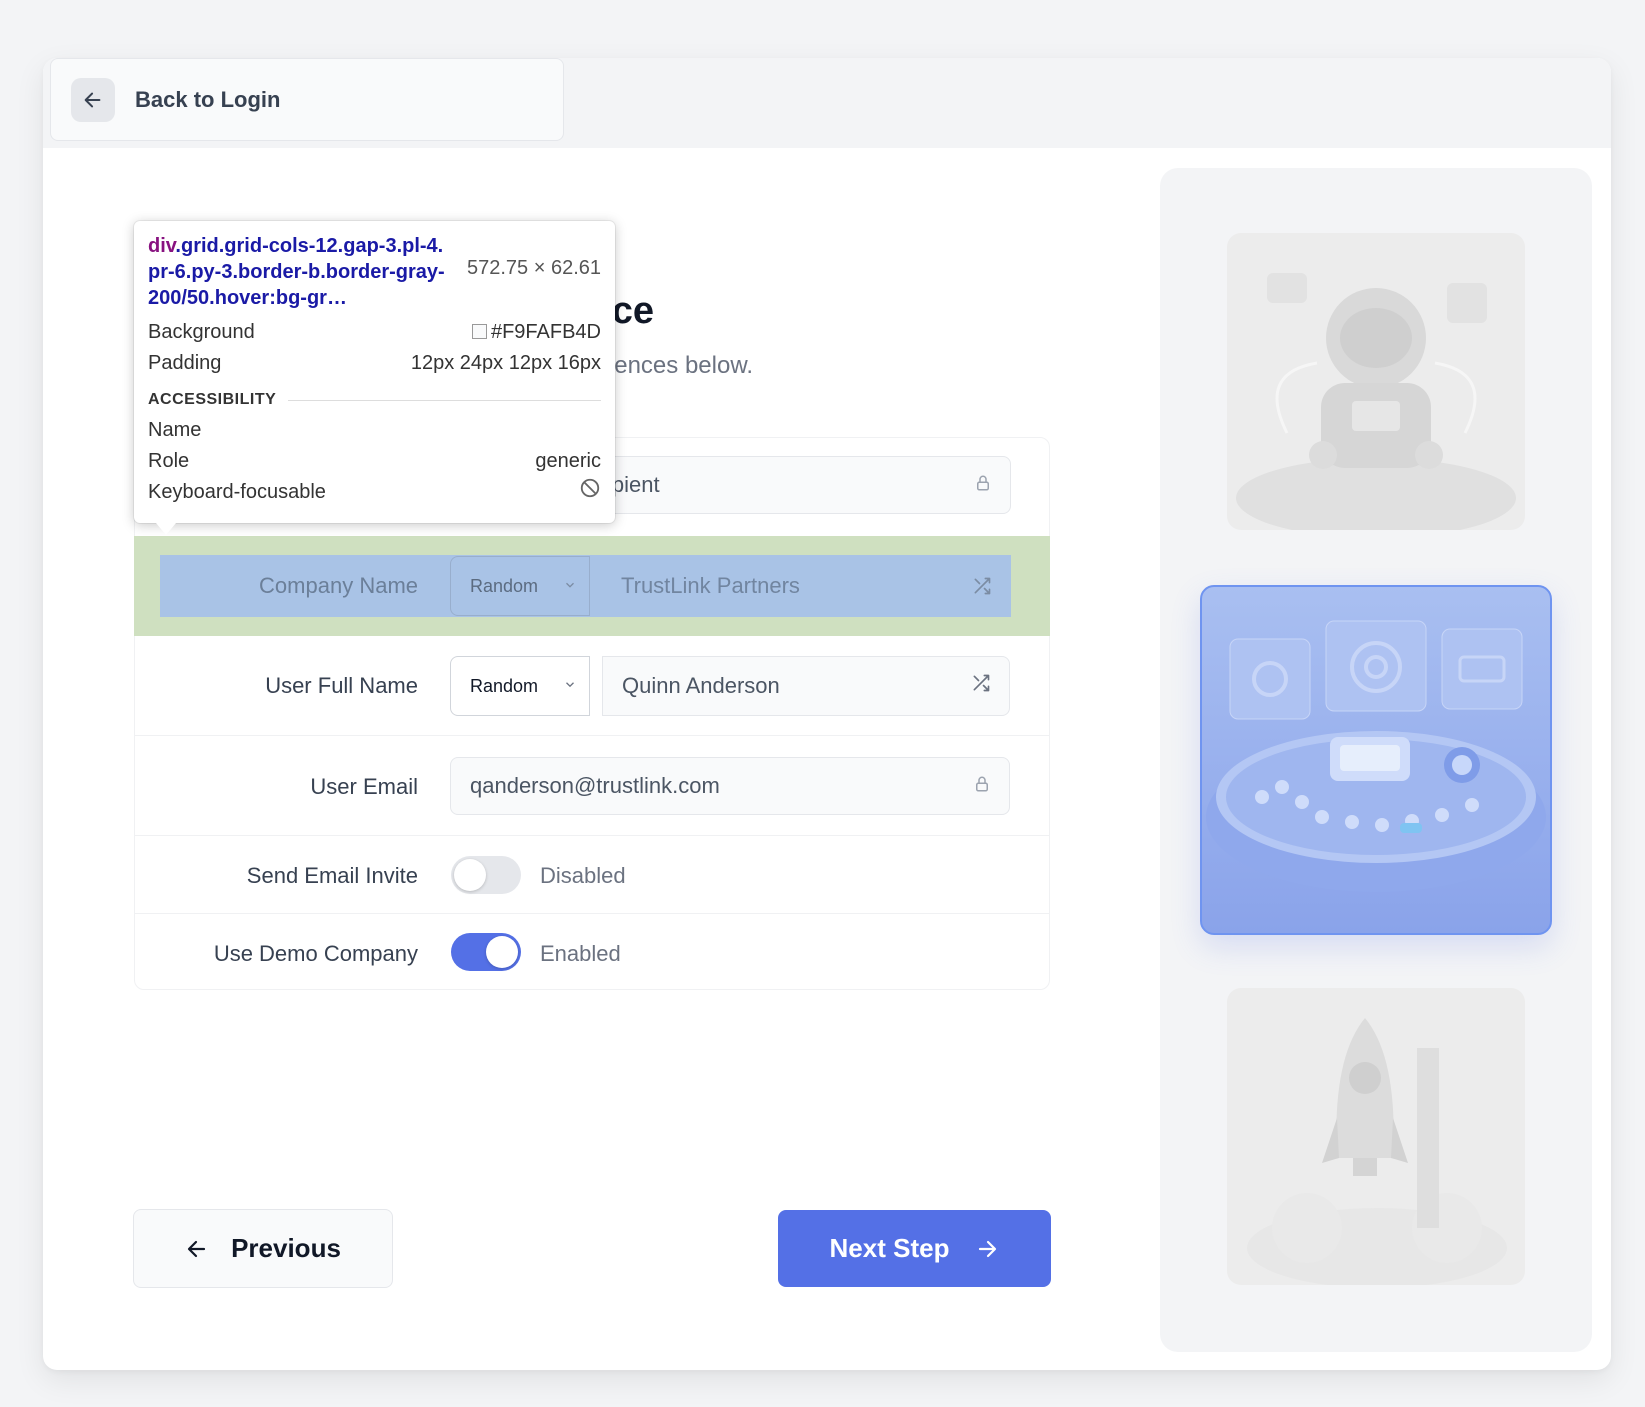 This screenshot has height=1407, width=1645. Describe the element at coordinates (374, 400) in the screenshot. I see `inspector-accessibility-heading: ACCESSIBILITY` at that location.